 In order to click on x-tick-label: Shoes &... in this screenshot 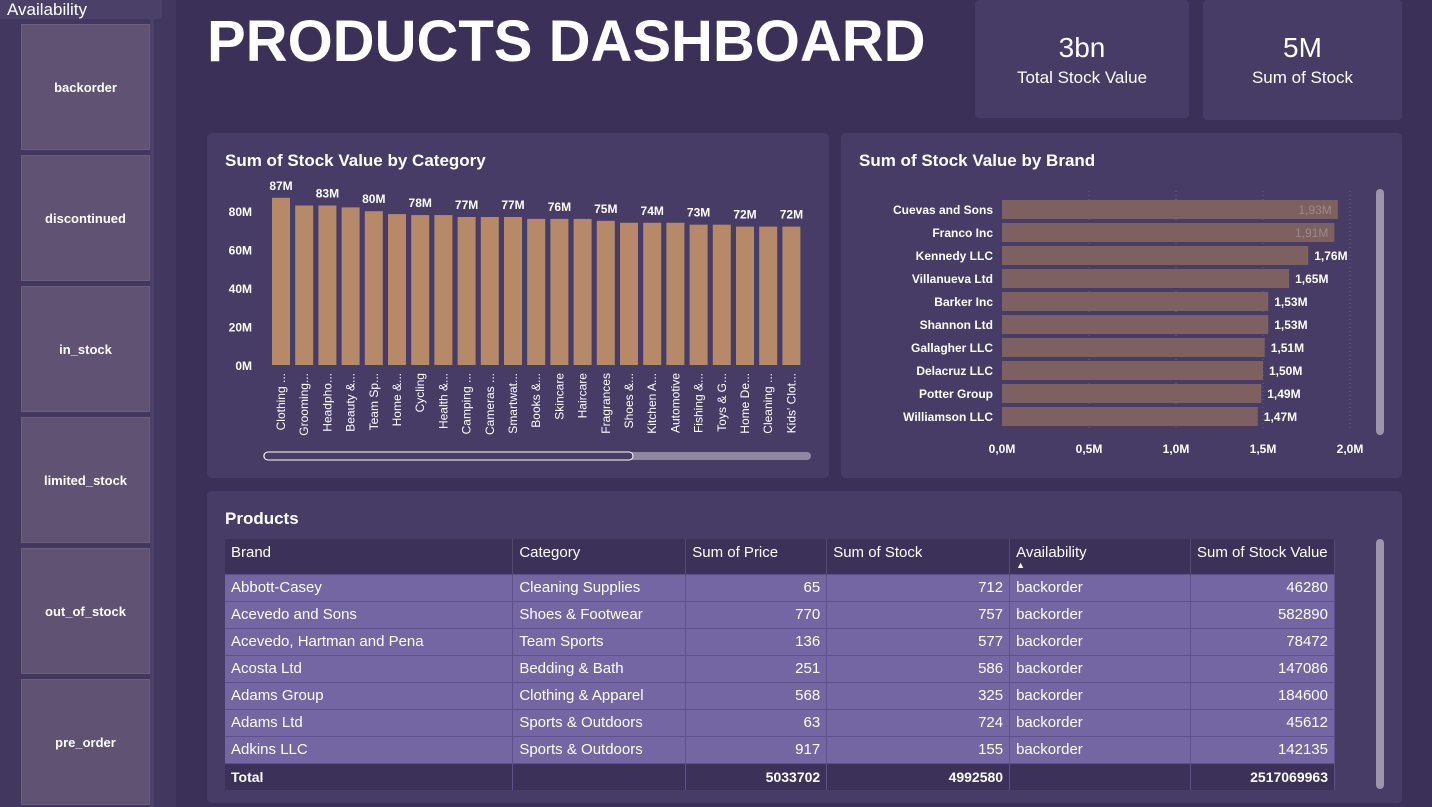, I will do `click(629, 400)`.